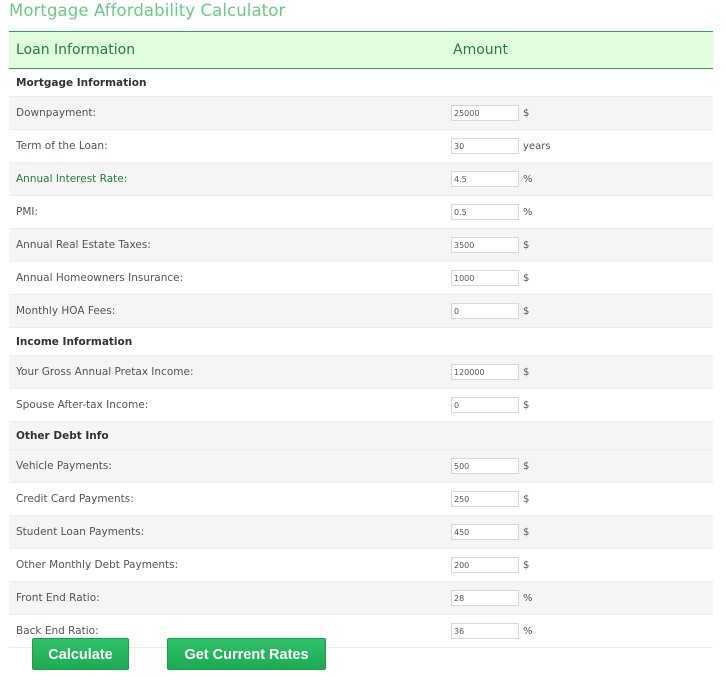  Describe the element at coordinates (582, 146) in the screenshot. I see `field-value-cell: years` at that location.